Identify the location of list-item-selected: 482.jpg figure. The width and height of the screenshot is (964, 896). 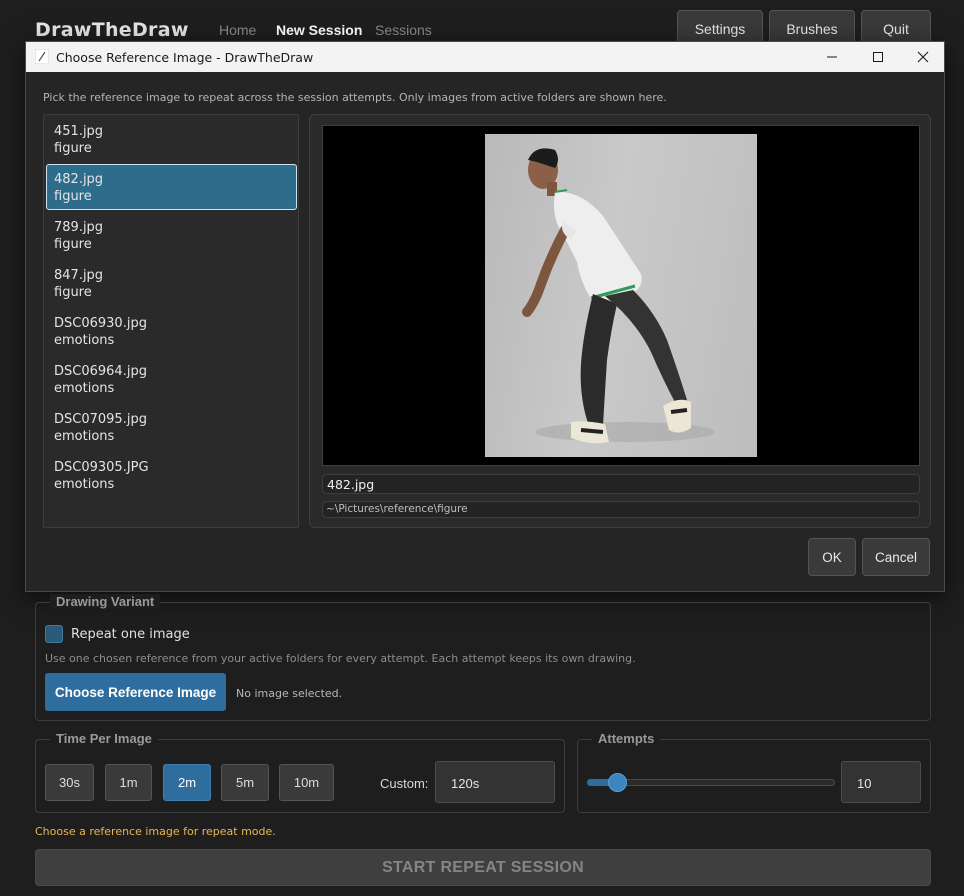
(171, 187).